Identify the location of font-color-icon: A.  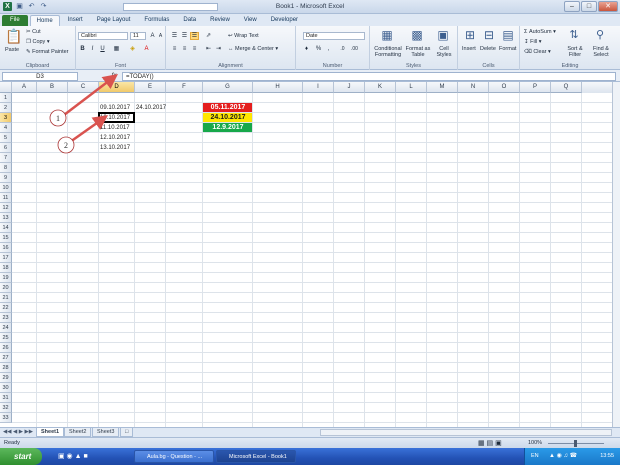
(146, 49).